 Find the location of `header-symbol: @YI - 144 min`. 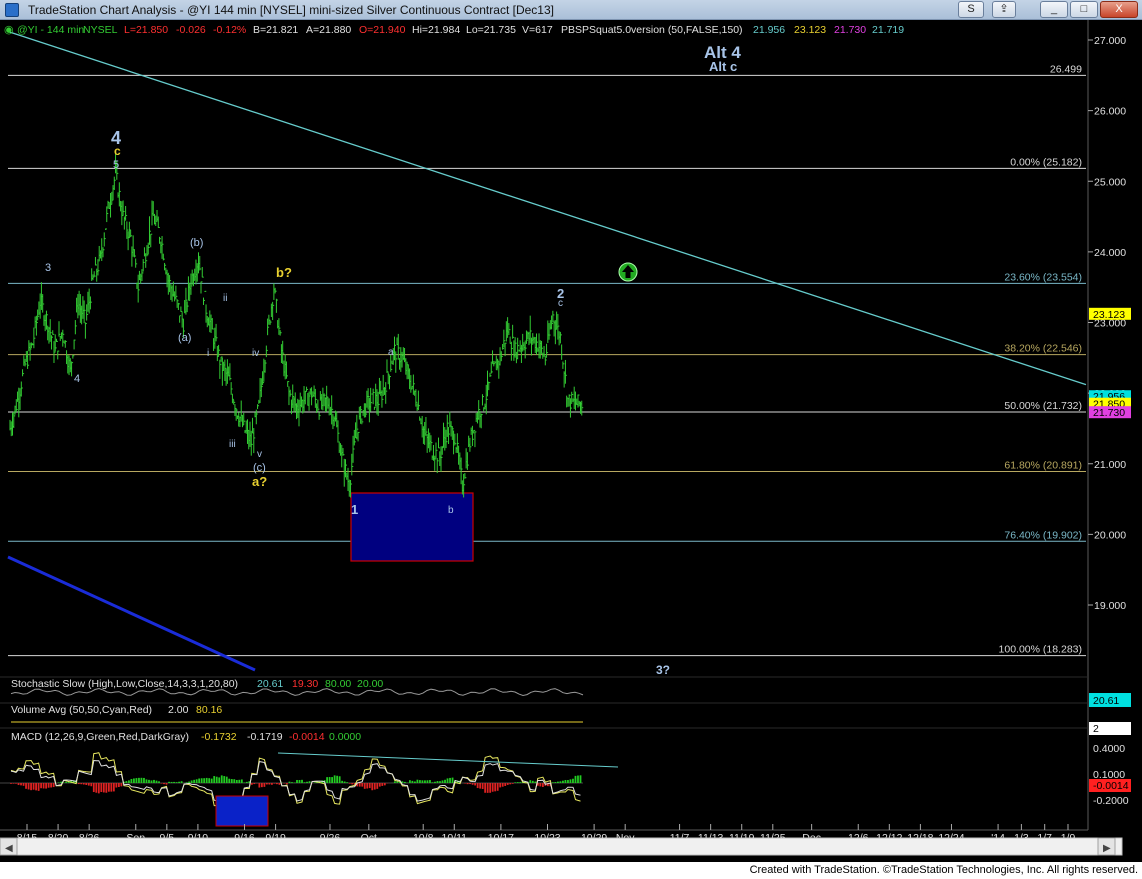

header-symbol: @YI - 144 min is located at coordinates (50, 30).